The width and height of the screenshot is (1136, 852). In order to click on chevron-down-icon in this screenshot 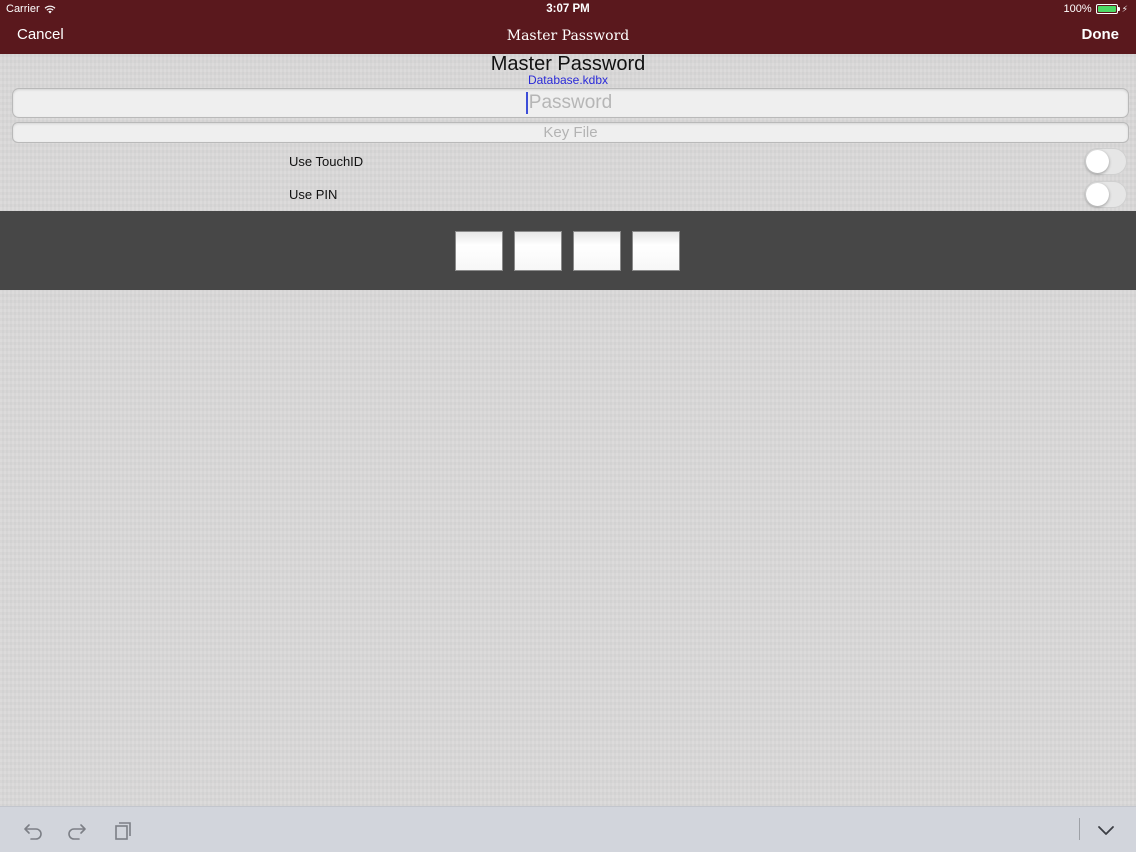, I will do `click(1106, 830)`.